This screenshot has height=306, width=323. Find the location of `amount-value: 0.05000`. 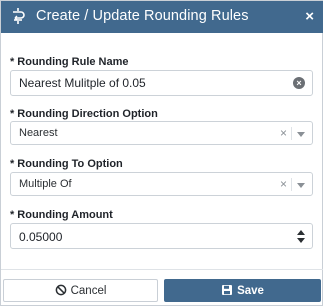

amount-value: 0.05000 is located at coordinates (41, 237).